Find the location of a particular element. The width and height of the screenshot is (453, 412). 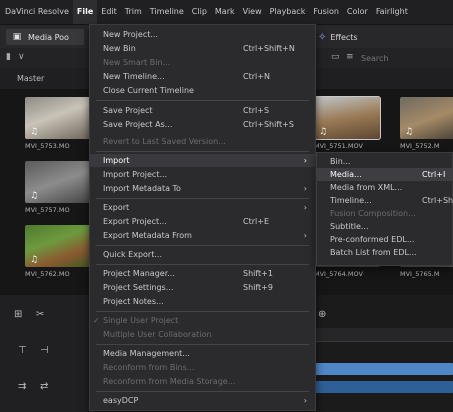

check-icon: ✓ is located at coordinates (96, 320).